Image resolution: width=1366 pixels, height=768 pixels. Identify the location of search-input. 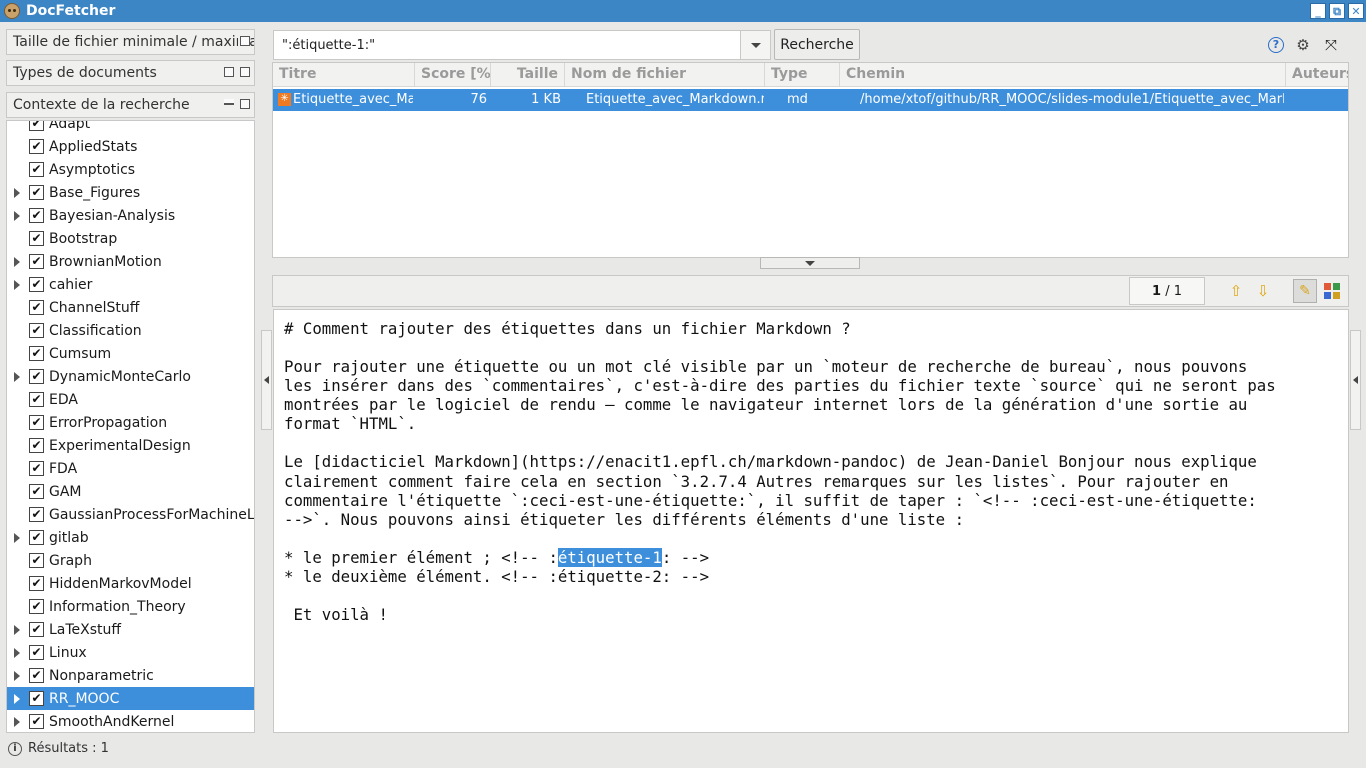
(507, 45).